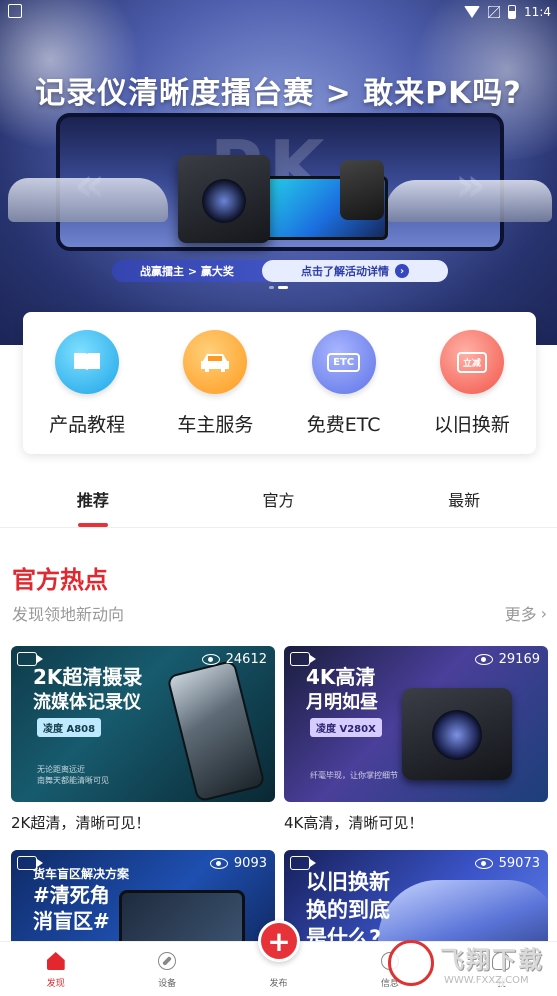  I want to click on product-tag: 凌度 A808, so click(69, 727).